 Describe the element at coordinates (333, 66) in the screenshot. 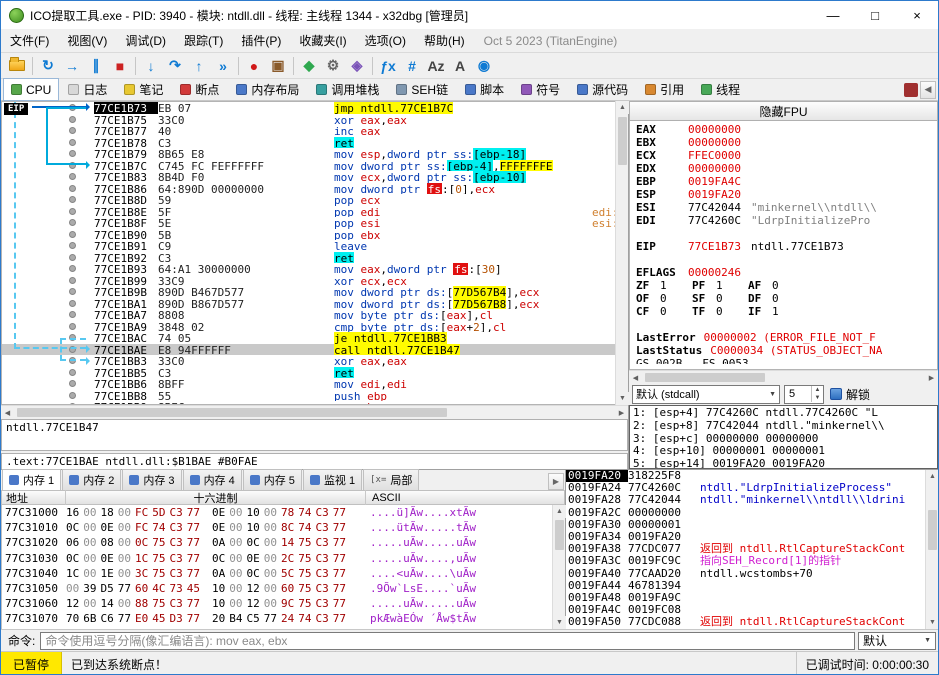

I see `gear-icon: ⚙` at that location.